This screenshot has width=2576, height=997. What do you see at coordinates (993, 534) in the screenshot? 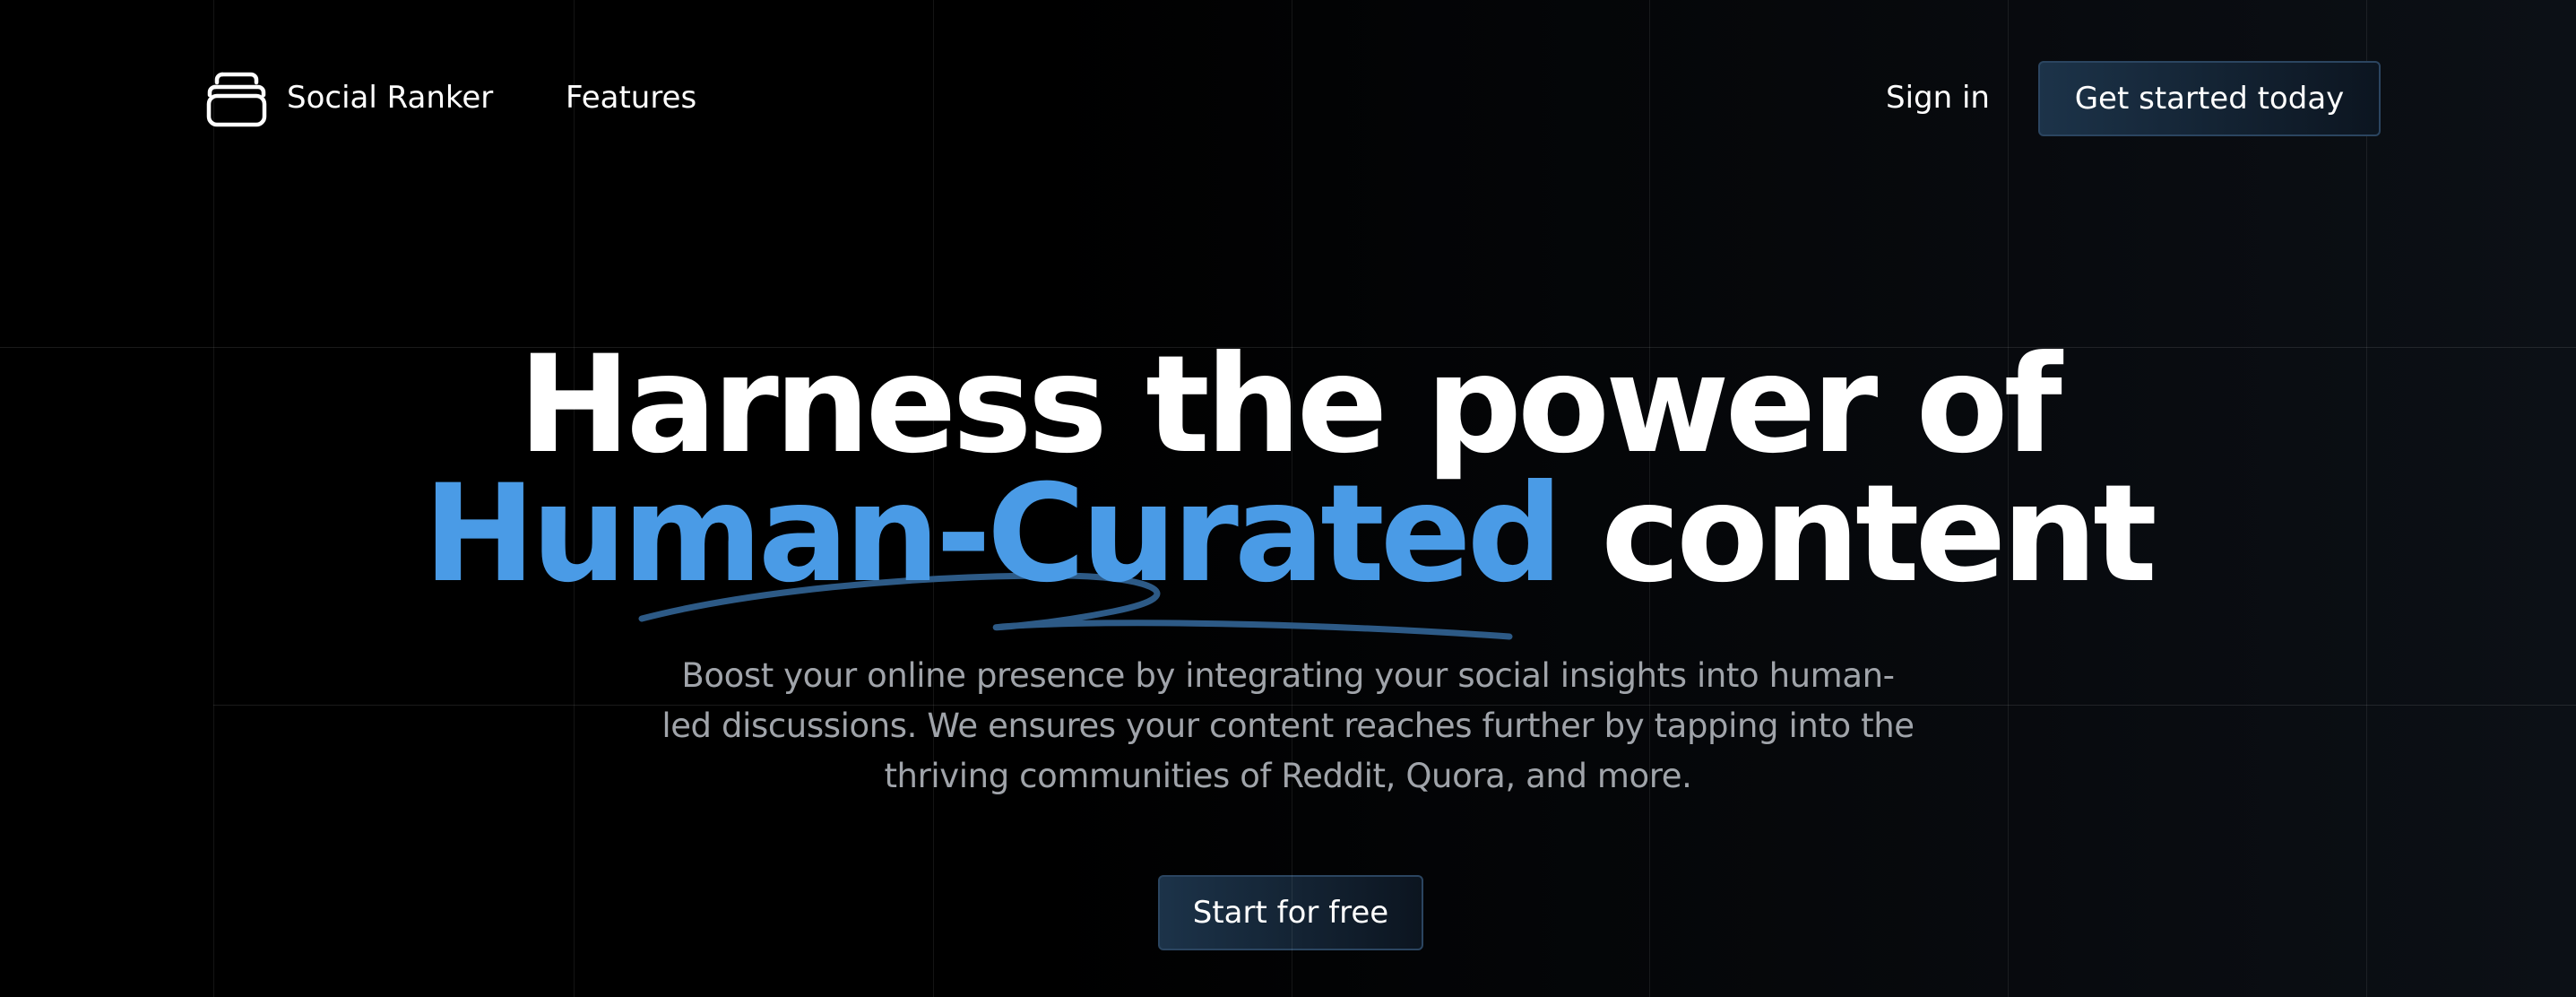
I see `hero-heading-accent: Human-Curated` at bounding box center [993, 534].